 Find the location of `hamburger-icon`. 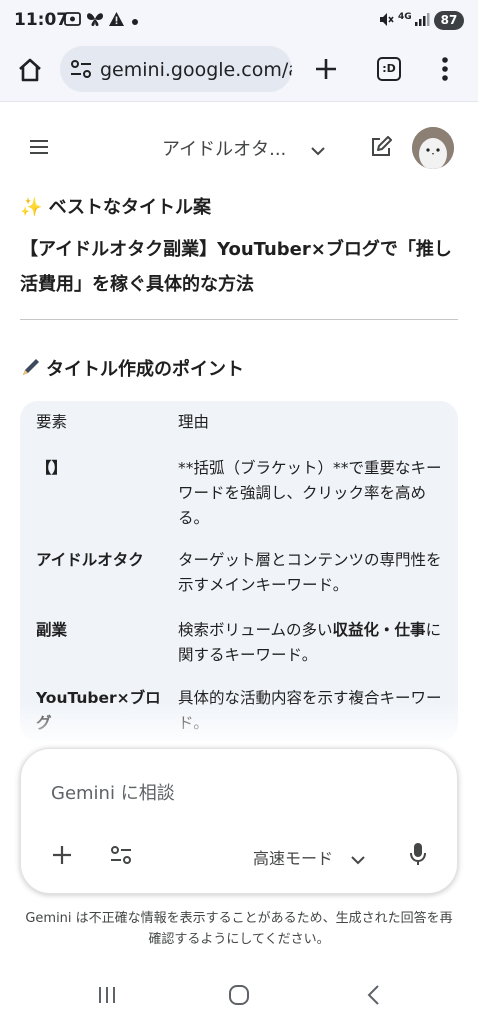

hamburger-icon is located at coordinates (39, 149).